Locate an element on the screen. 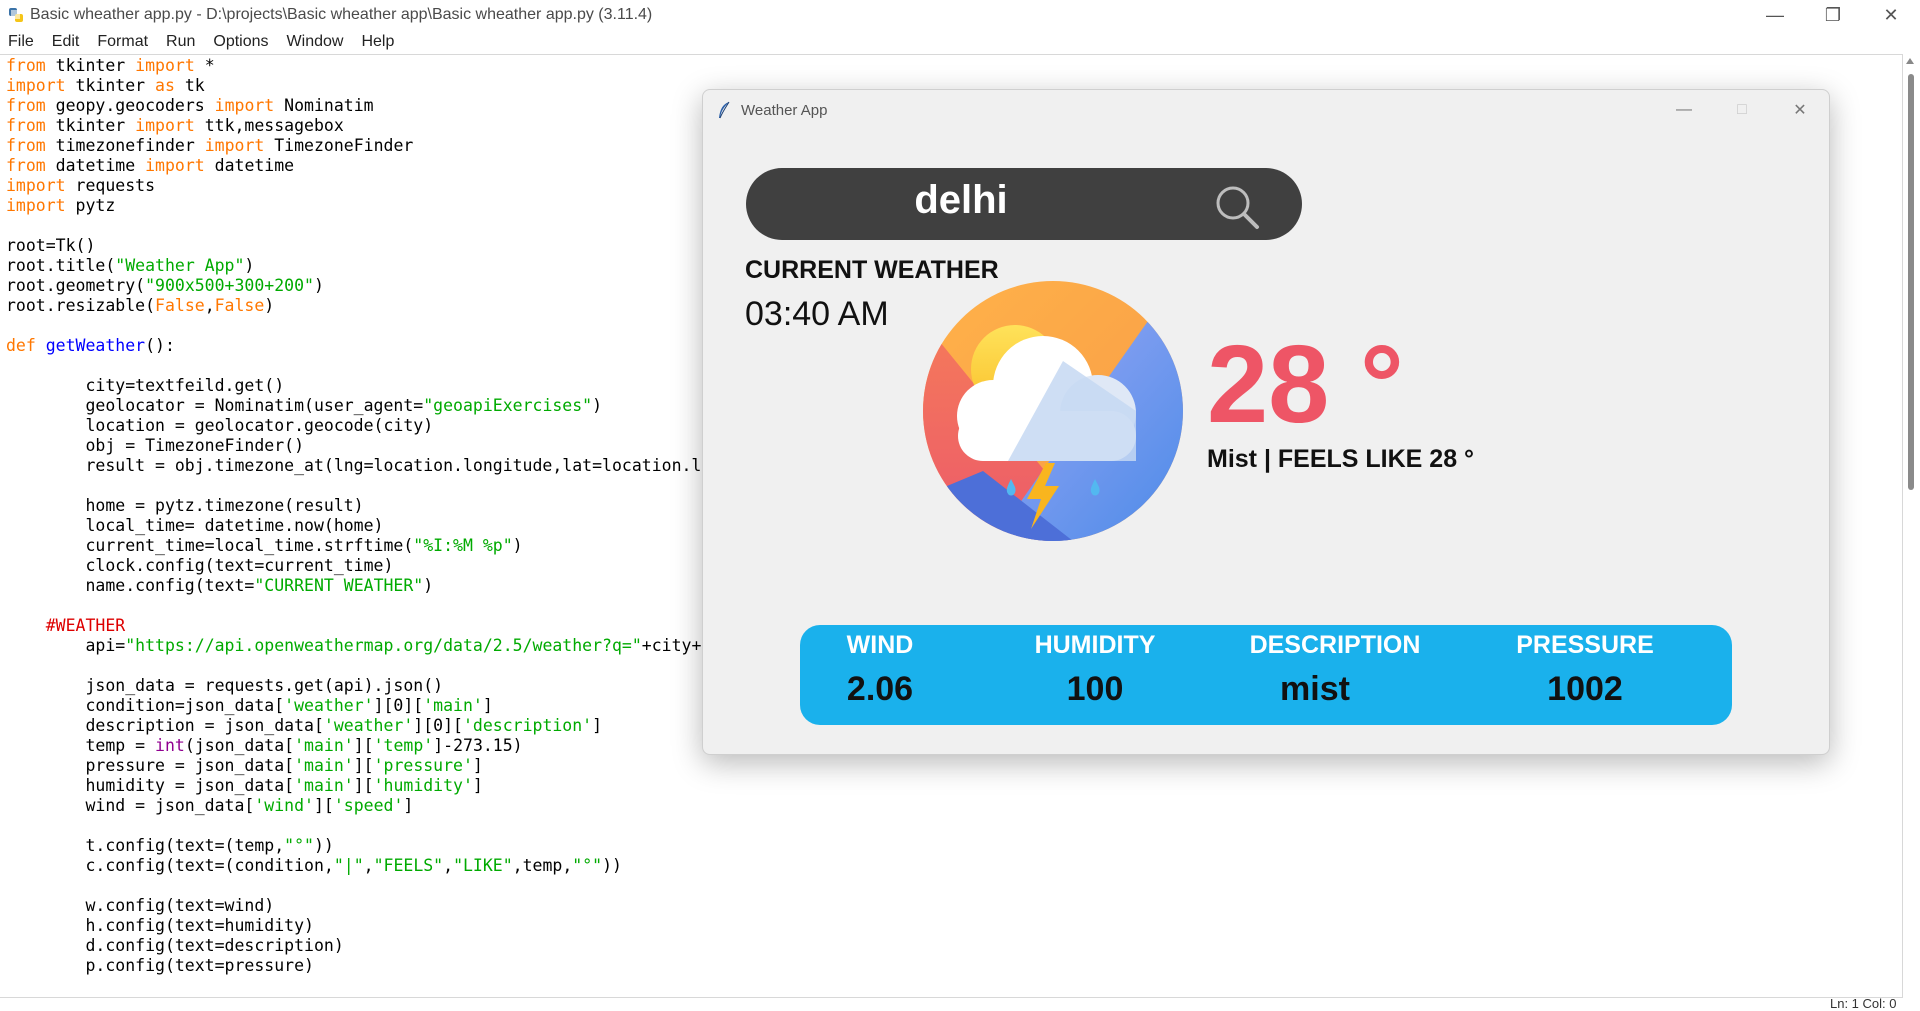 The height and width of the screenshot is (1011, 1920). search-input: delhi is located at coordinates (961, 200).